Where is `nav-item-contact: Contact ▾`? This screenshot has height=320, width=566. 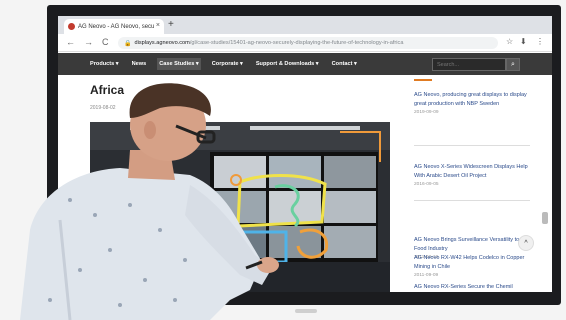
nav-item-contact: Contact ▾ is located at coordinates (344, 64).